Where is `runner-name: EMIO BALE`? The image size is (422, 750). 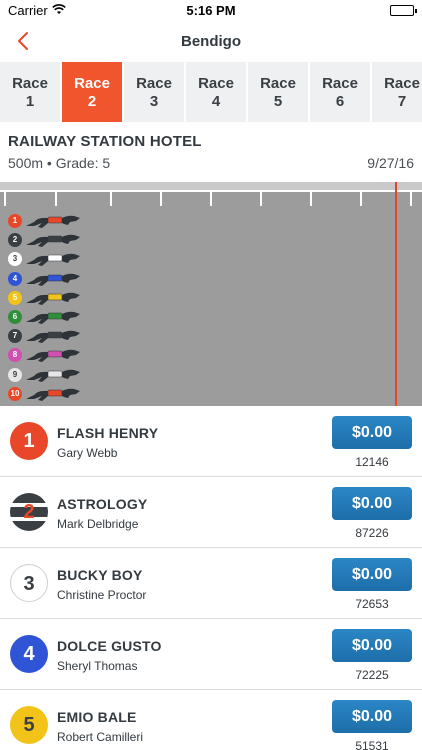
runner-name: EMIO BALE is located at coordinates (97, 717).